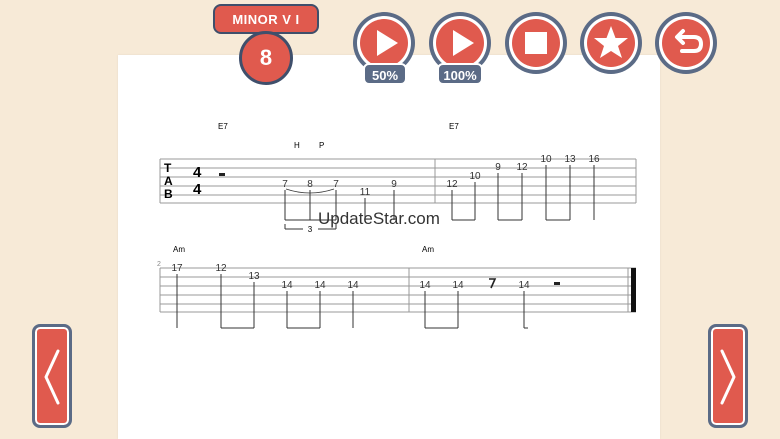  I want to click on watermark: UpdateStar.com, so click(379, 218).